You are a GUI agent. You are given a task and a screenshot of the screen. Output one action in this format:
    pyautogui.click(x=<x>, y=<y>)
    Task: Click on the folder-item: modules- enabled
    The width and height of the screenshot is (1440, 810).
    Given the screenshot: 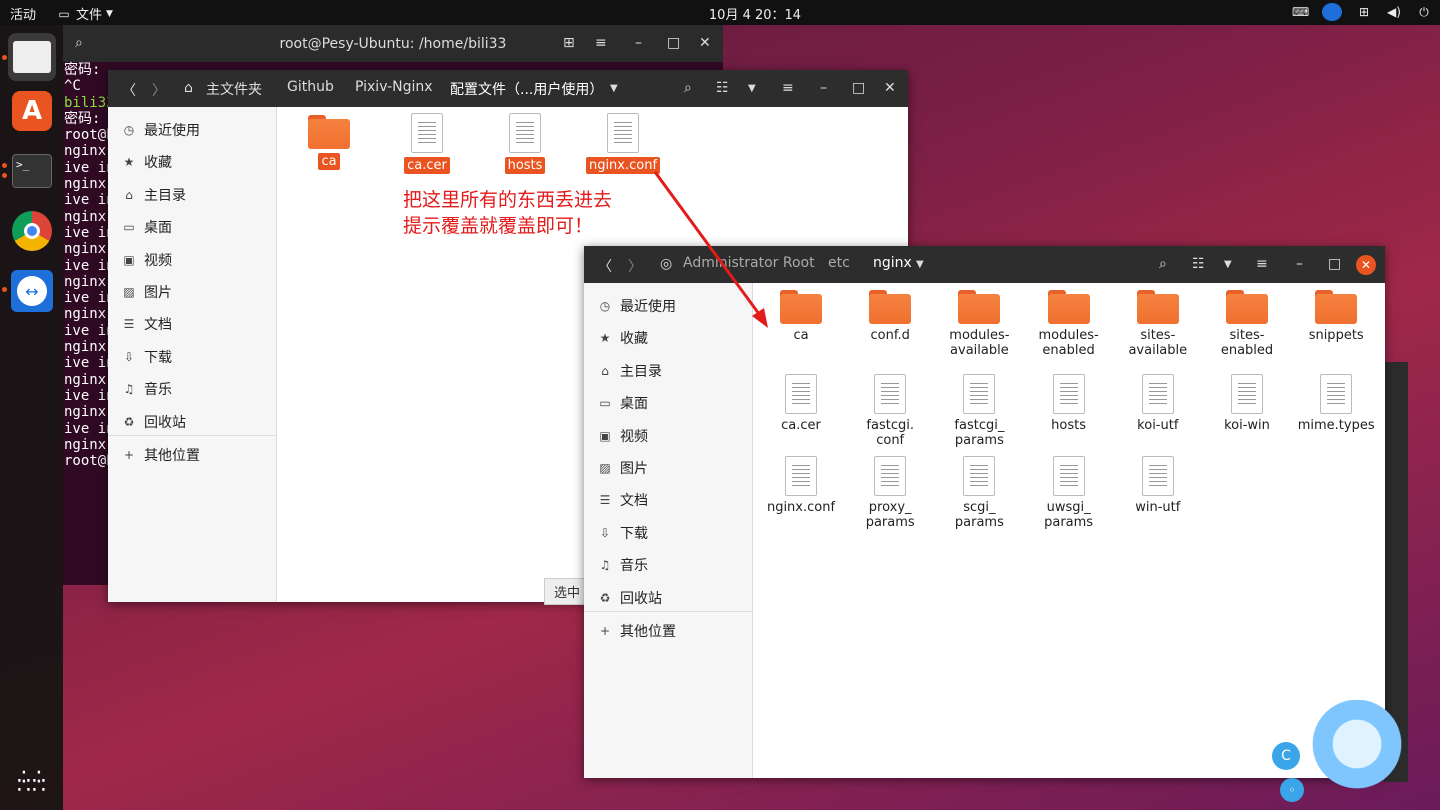 What is the action you would take?
    pyautogui.click(x=1069, y=324)
    